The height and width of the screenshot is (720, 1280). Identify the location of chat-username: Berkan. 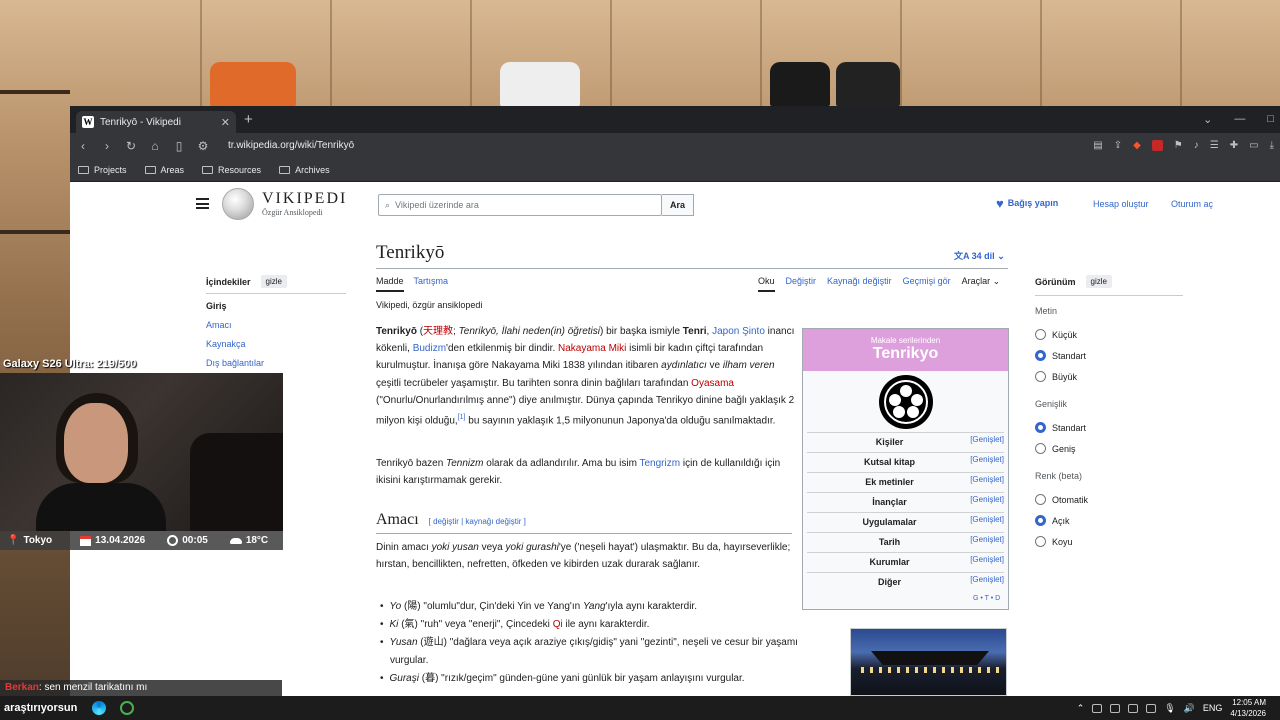
(22, 687).